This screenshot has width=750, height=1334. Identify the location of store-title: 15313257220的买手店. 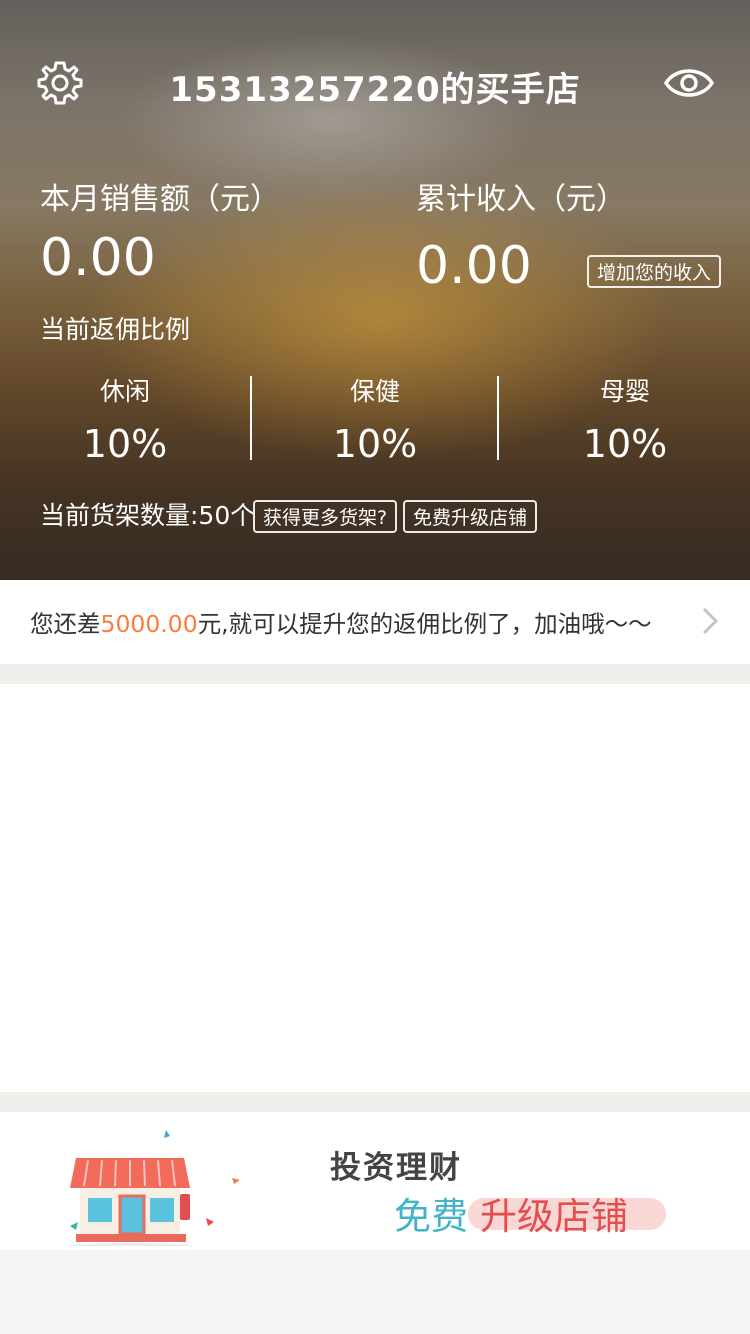
(375, 90).